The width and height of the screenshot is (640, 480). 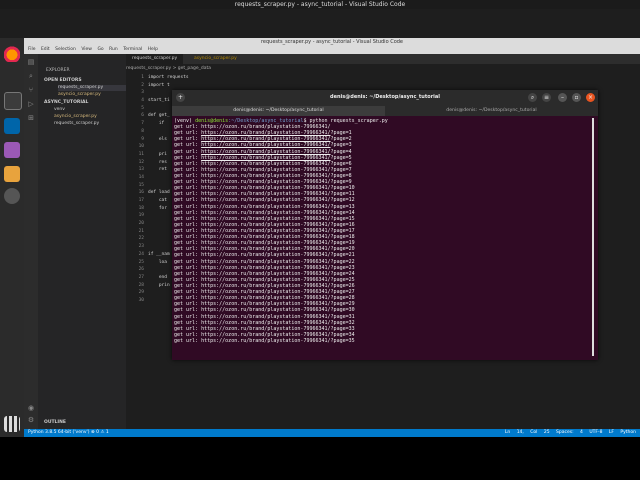 I want to click on menu-item: Edit, so click(x=45, y=49).